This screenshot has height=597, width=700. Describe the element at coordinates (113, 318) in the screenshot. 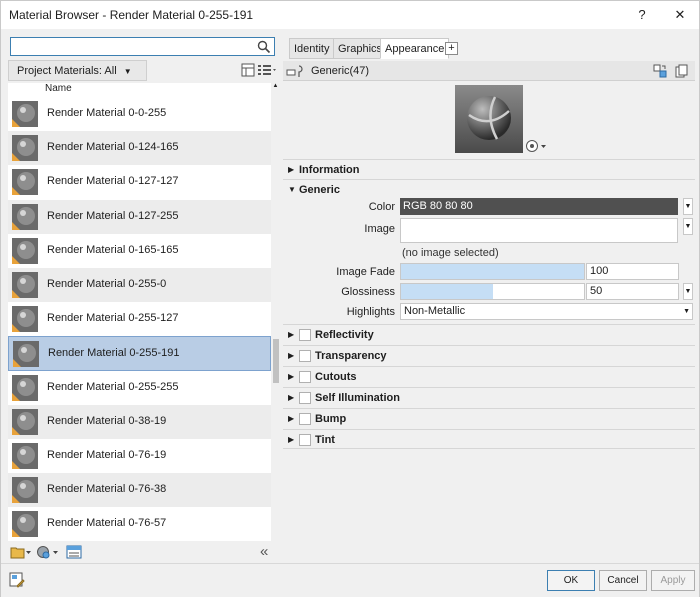

I see `material-list-item-label: Render Material 0-255-127` at that location.